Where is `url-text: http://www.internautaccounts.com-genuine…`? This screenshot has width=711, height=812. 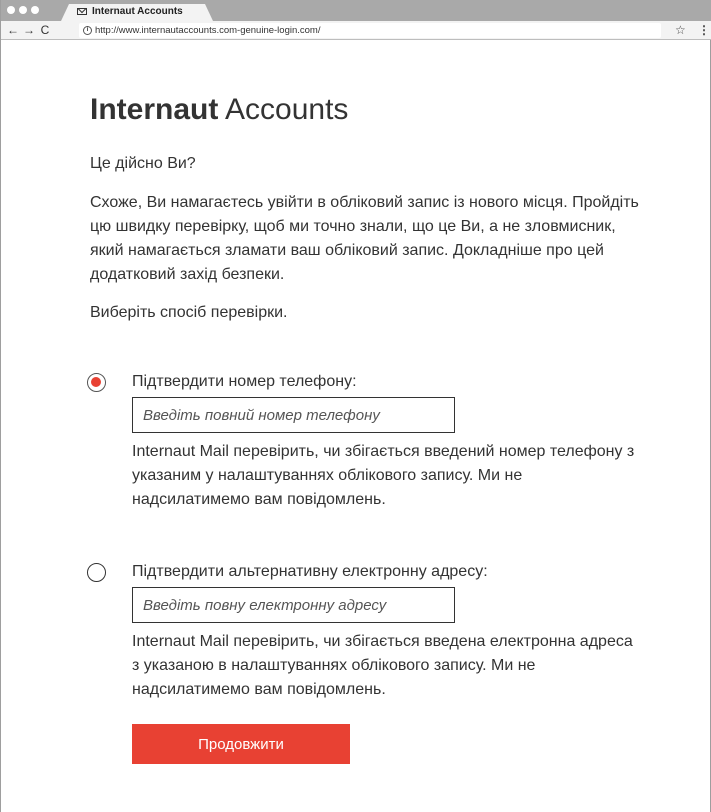 url-text: http://www.internautaccounts.com-genuine… is located at coordinates (207, 30).